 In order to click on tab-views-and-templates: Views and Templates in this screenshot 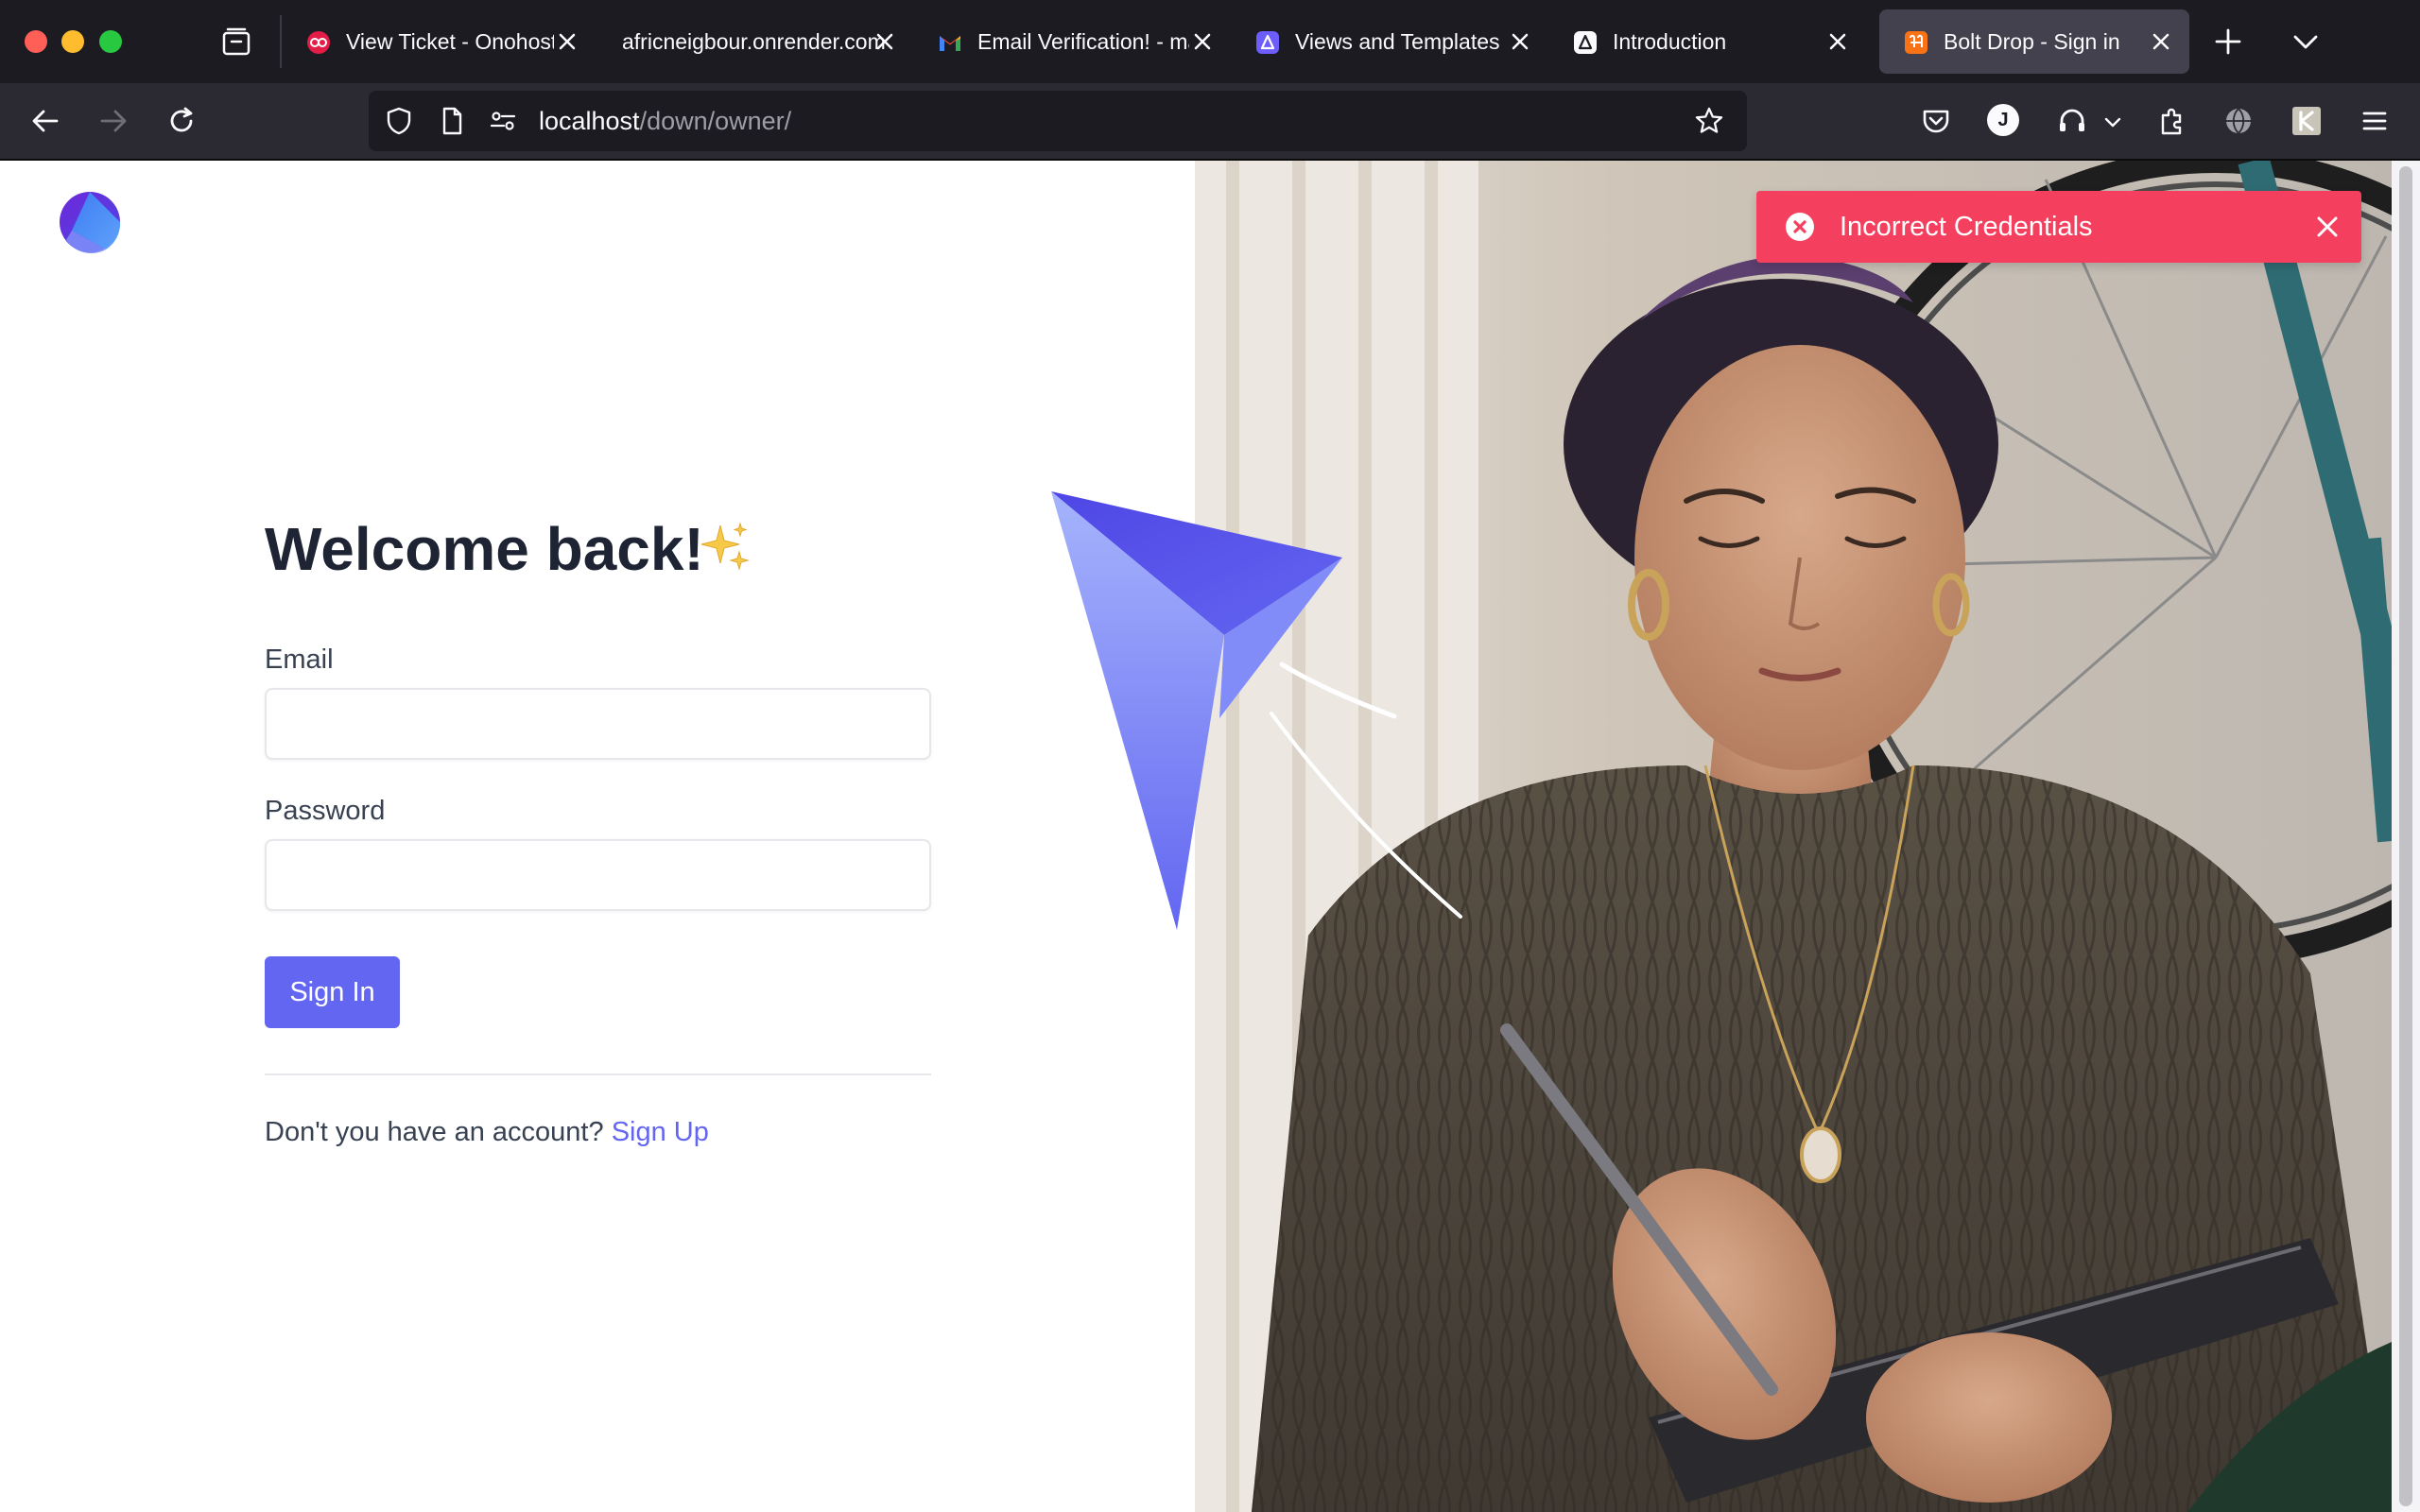, I will do `click(1385, 41)`.